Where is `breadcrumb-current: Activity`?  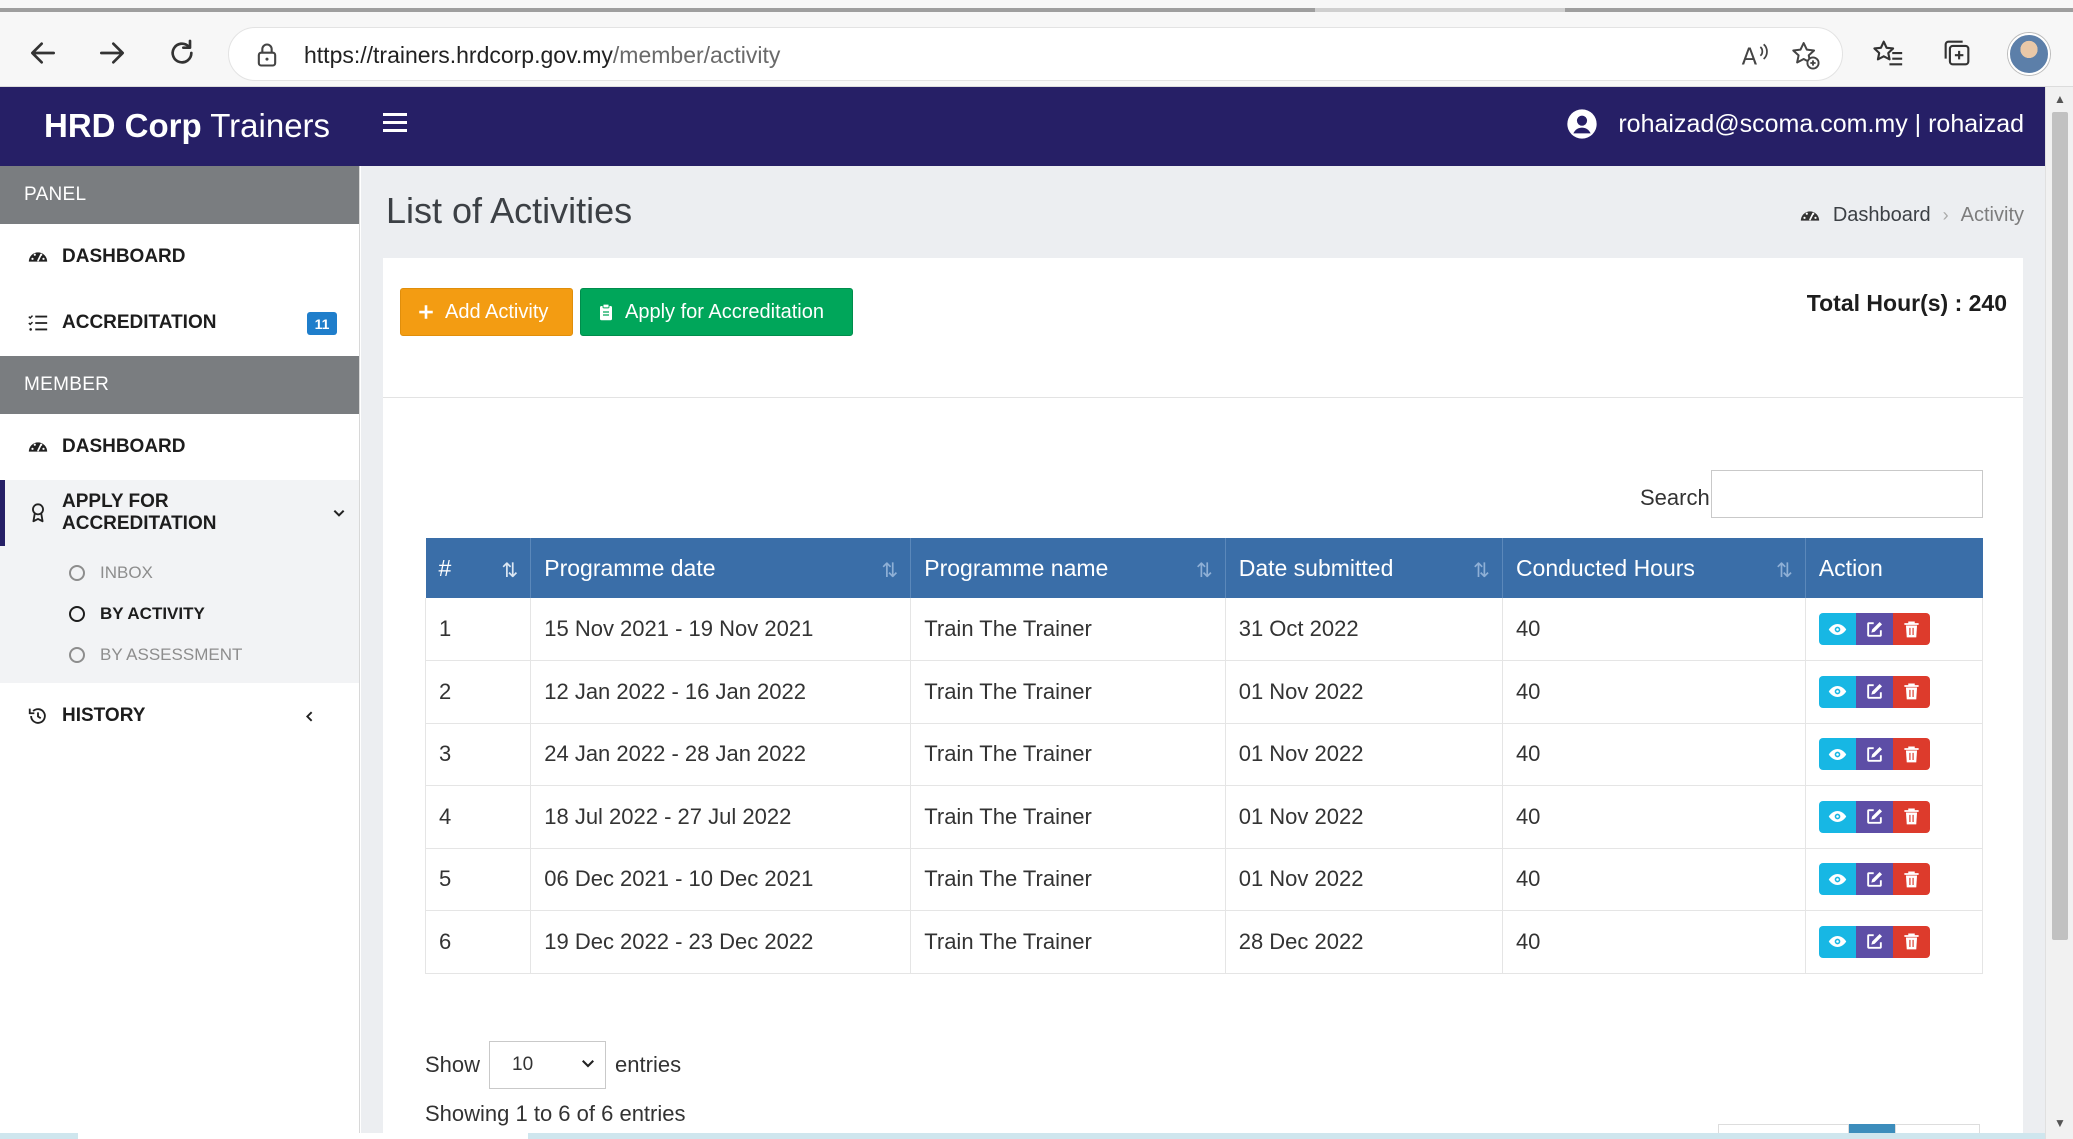
breadcrumb-current: Activity is located at coordinates (1992, 215).